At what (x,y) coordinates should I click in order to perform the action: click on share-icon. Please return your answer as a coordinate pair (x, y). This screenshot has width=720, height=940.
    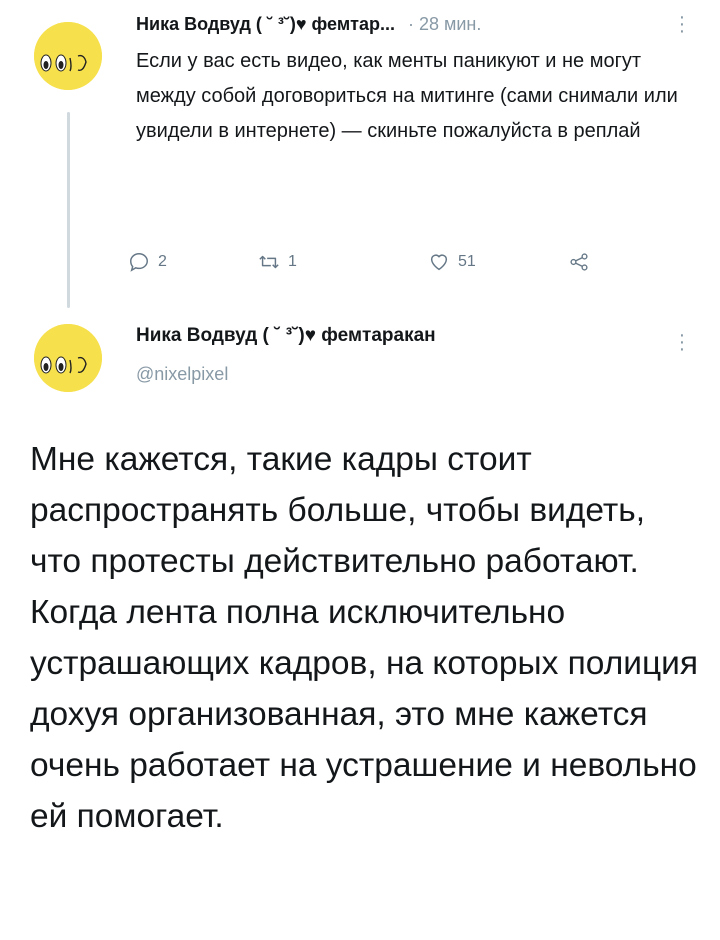
    Looking at the image, I should click on (579, 262).